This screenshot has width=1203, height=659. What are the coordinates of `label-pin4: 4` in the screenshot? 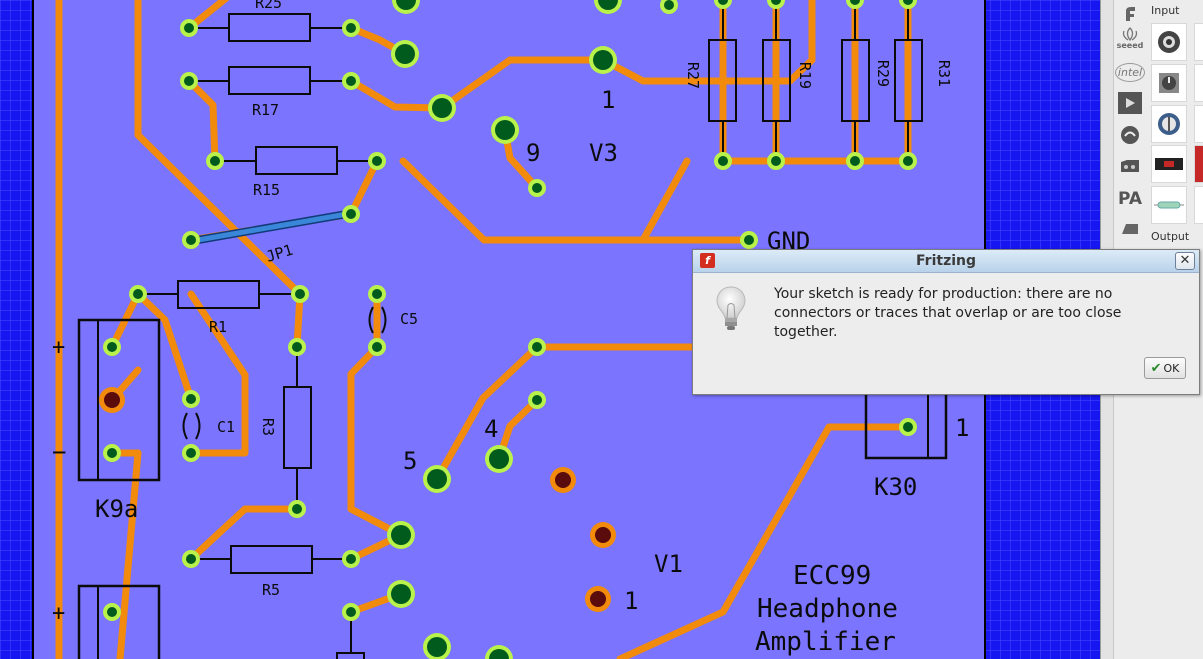 It's located at (491, 429).